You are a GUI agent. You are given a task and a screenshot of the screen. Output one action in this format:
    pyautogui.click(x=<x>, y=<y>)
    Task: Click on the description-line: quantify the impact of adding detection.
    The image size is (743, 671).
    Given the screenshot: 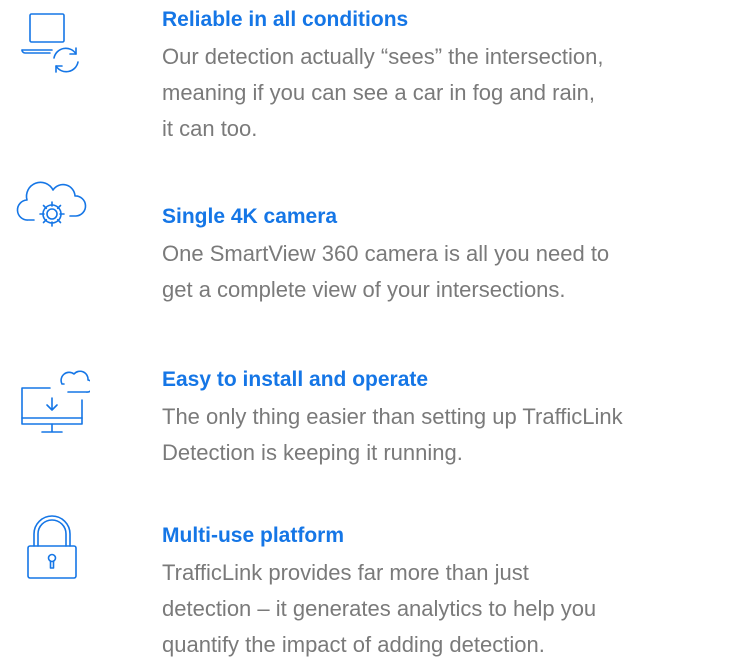 What is the action you would take?
    pyautogui.click(x=353, y=644)
    